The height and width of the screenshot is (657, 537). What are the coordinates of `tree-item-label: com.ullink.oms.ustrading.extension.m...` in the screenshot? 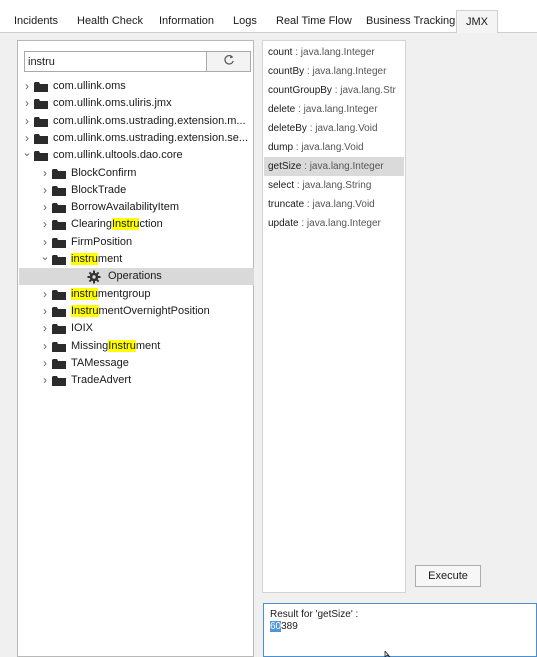 It's located at (149, 120).